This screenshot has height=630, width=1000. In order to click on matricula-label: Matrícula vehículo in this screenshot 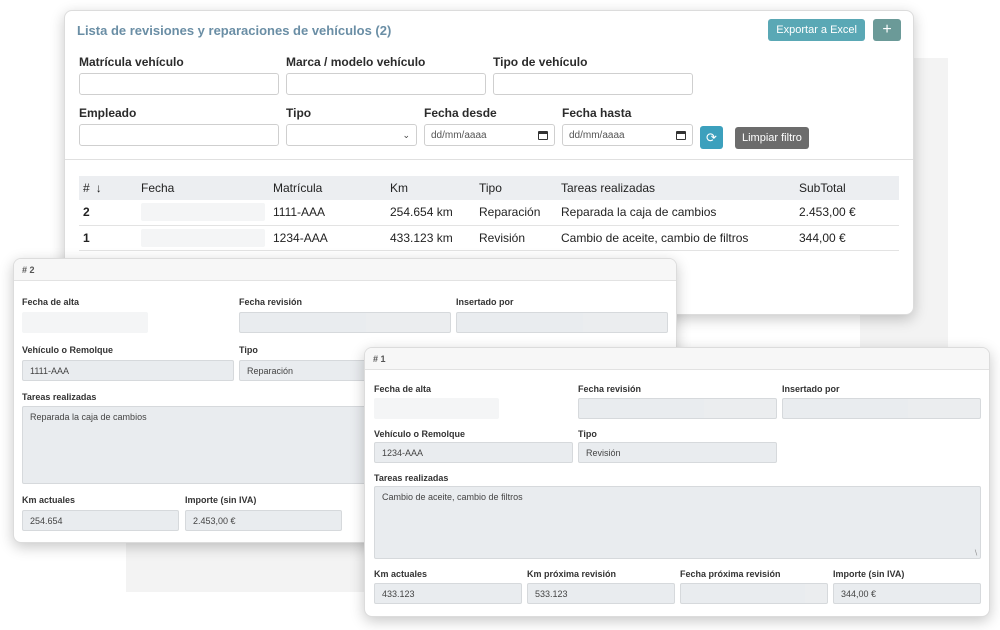, I will do `click(131, 62)`.